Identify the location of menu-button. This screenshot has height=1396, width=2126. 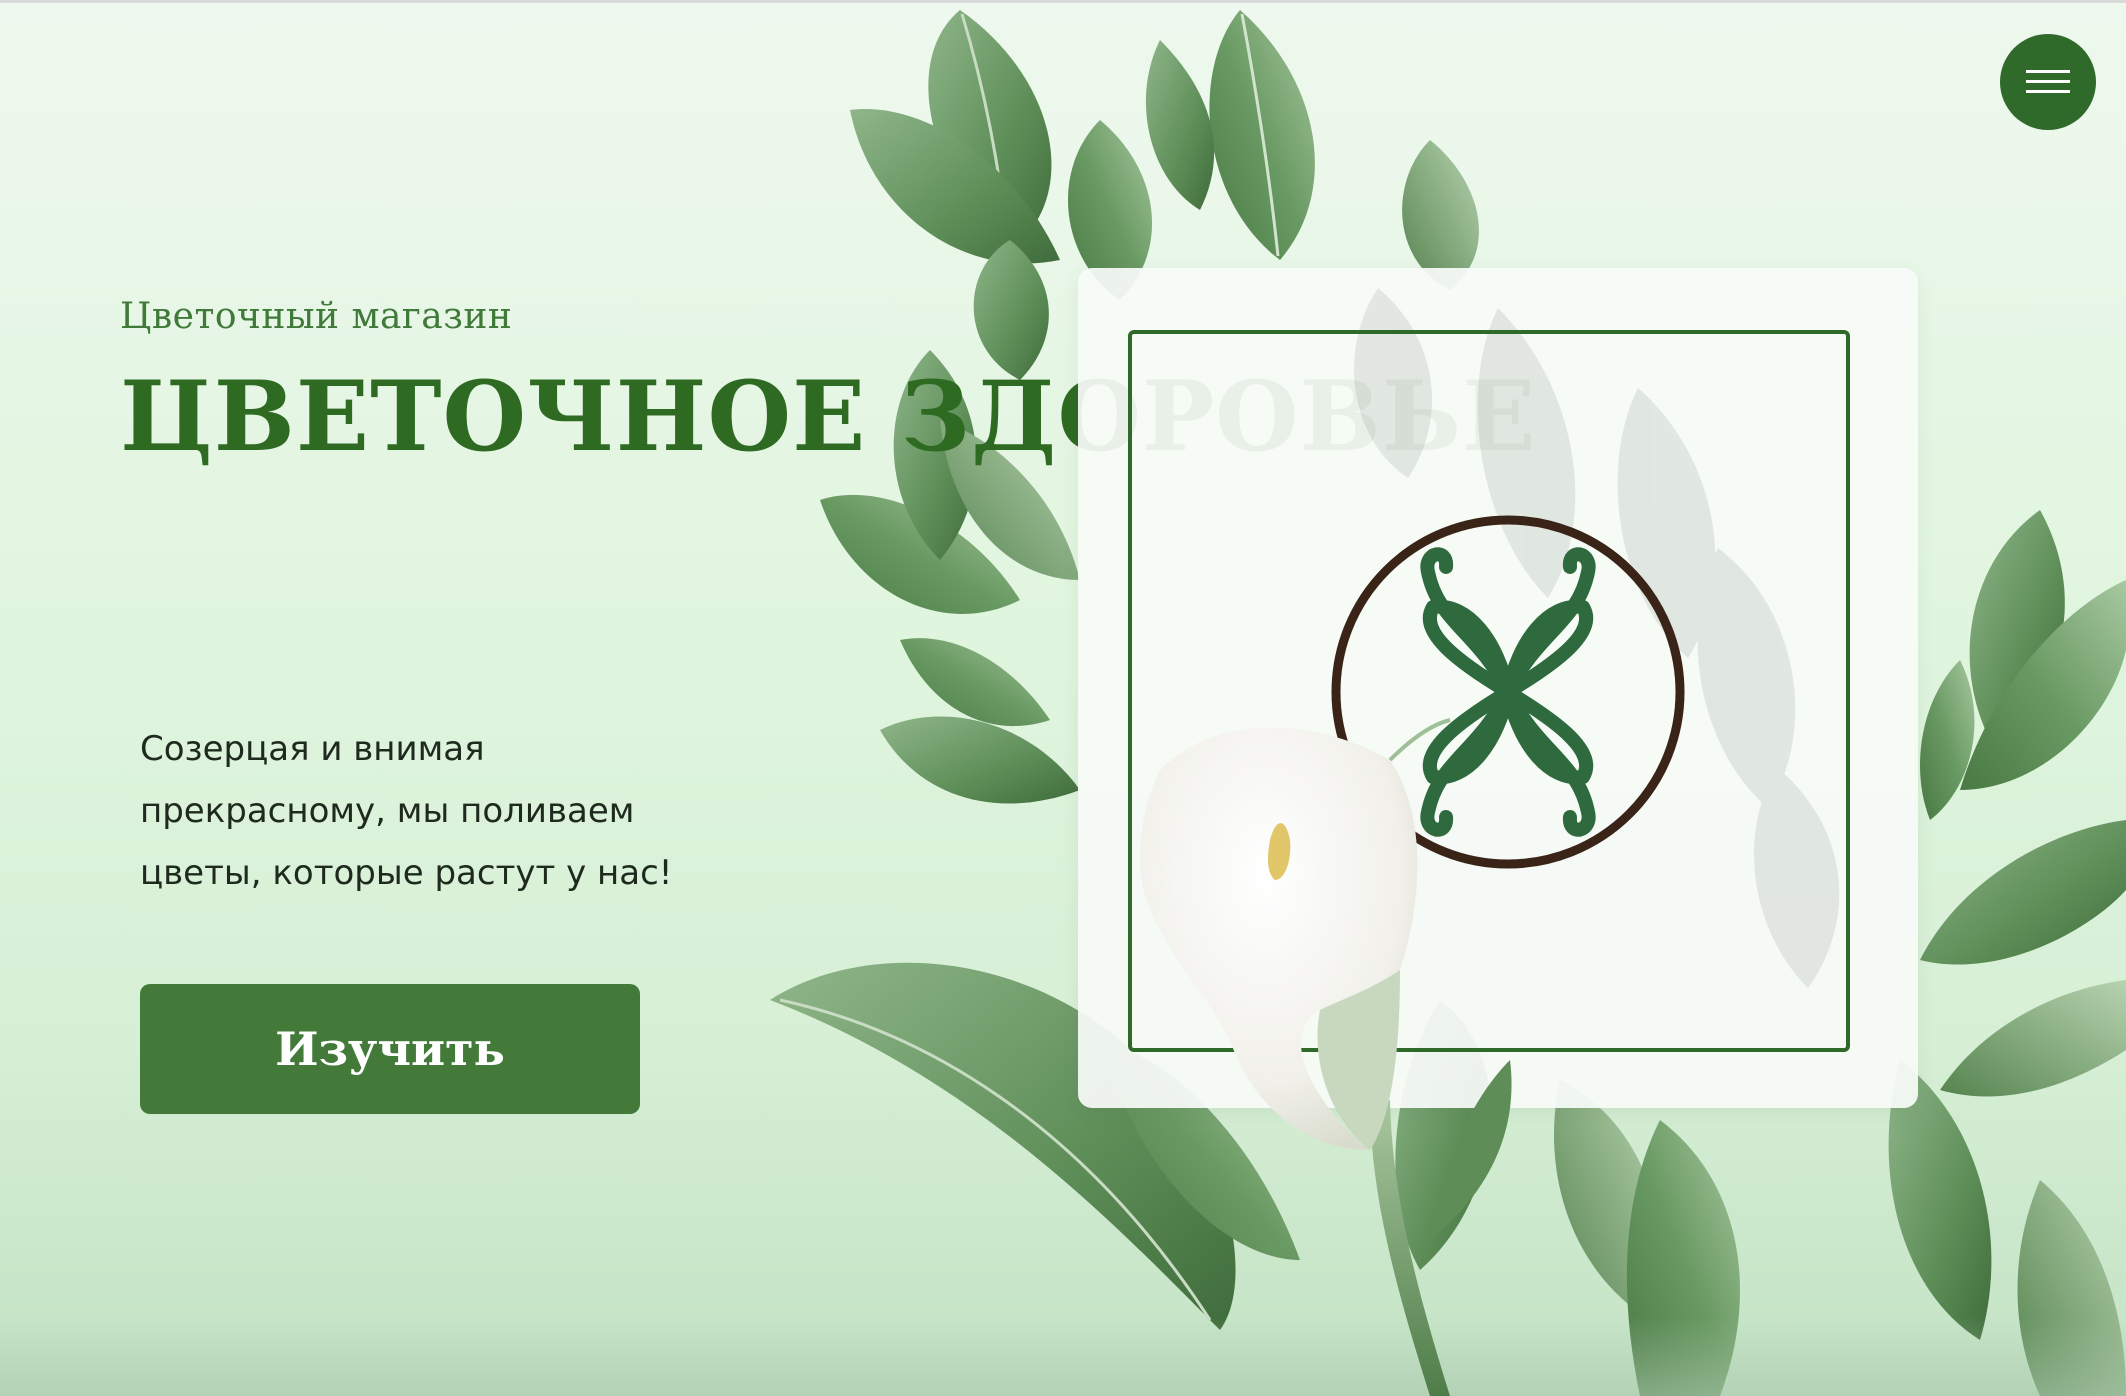
(2048, 82).